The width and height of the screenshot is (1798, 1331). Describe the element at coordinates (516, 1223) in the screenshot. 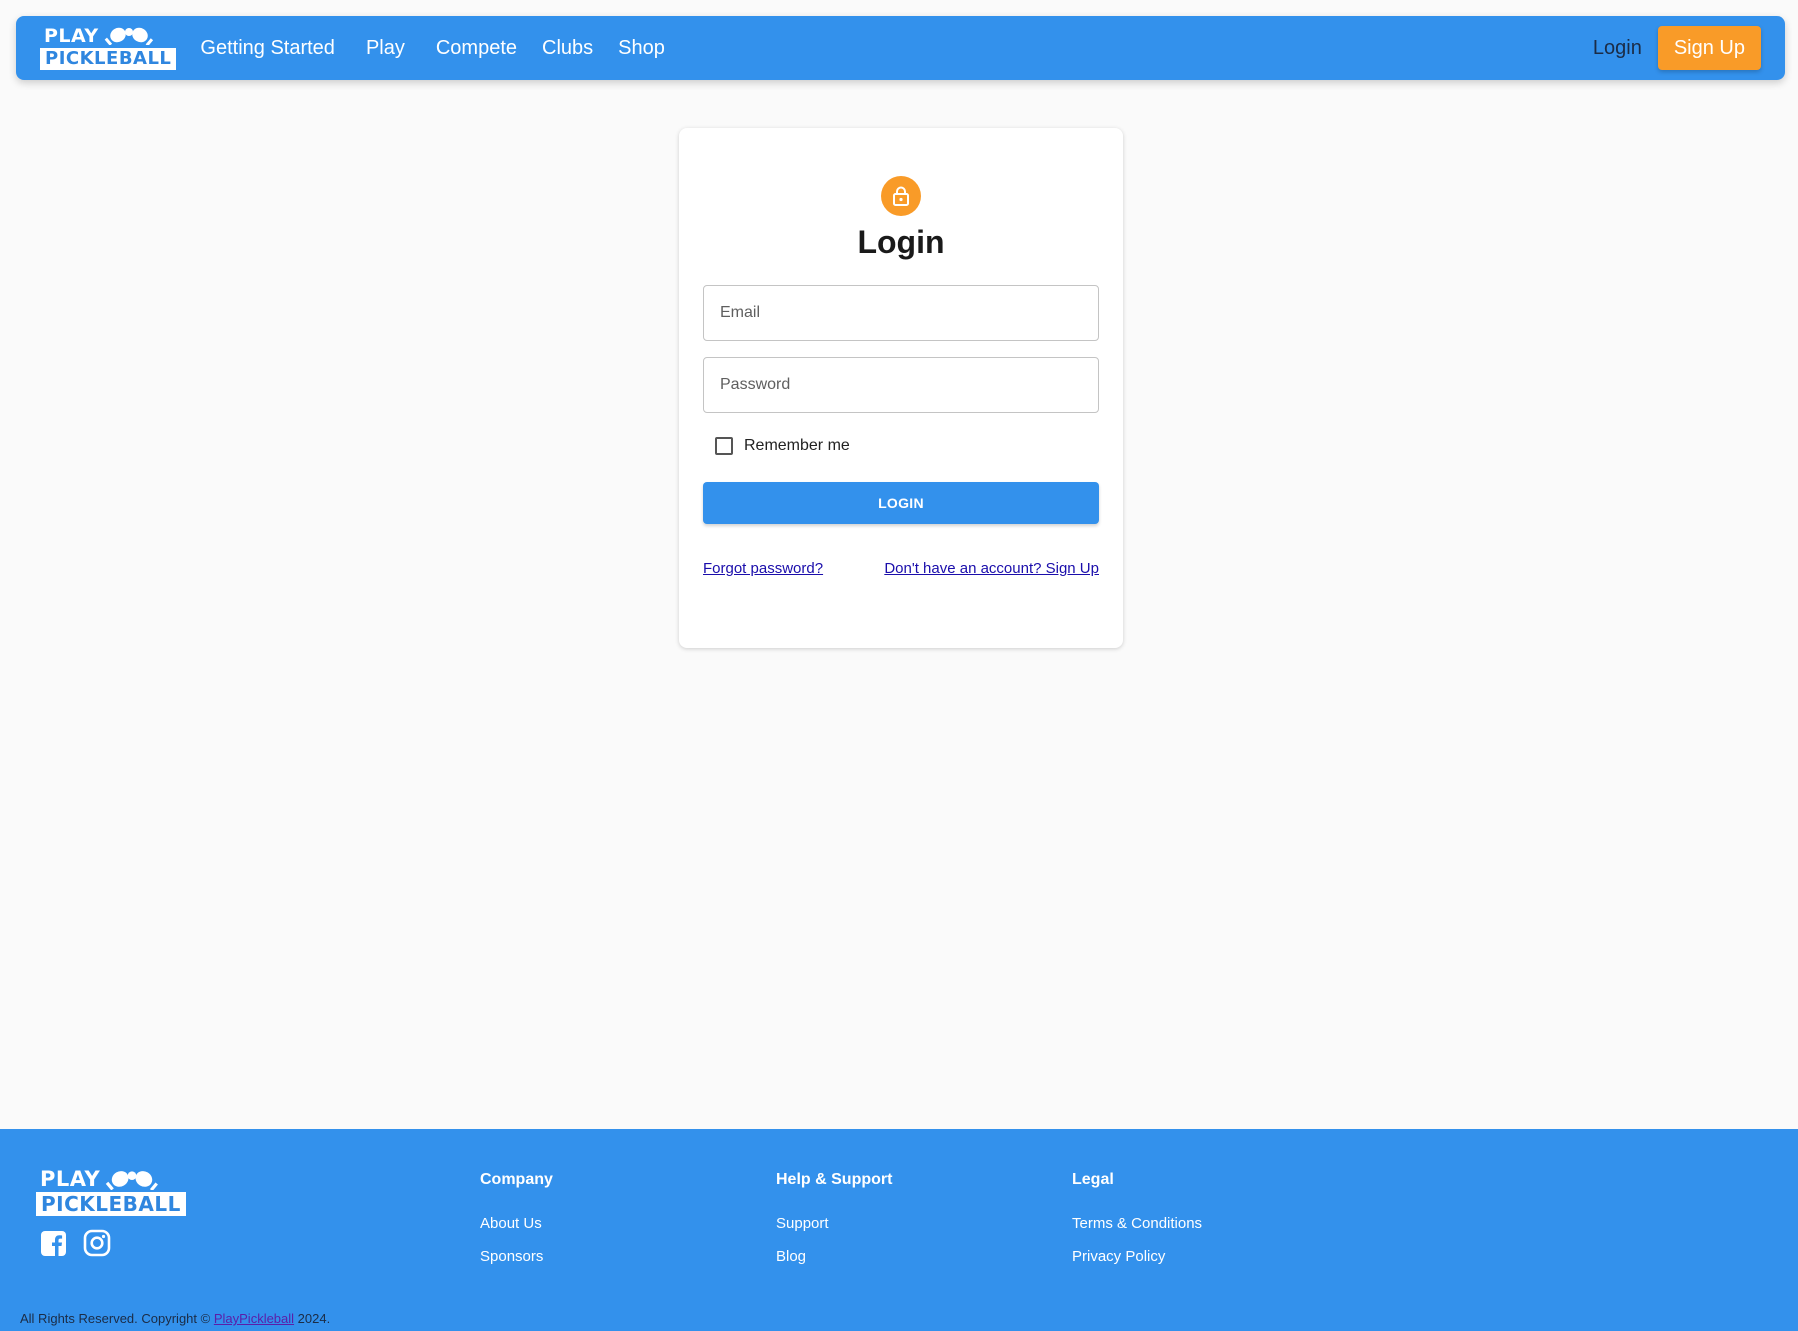

I see `footer-link-about-us: About Us` at that location.